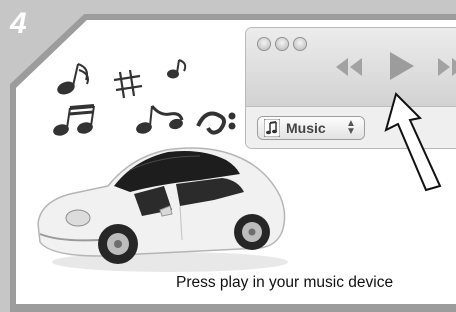  What do you see at coordinates (144, 97) in the screenshot?
I see `music-notes-illustration` at bounding box center [144, 97].